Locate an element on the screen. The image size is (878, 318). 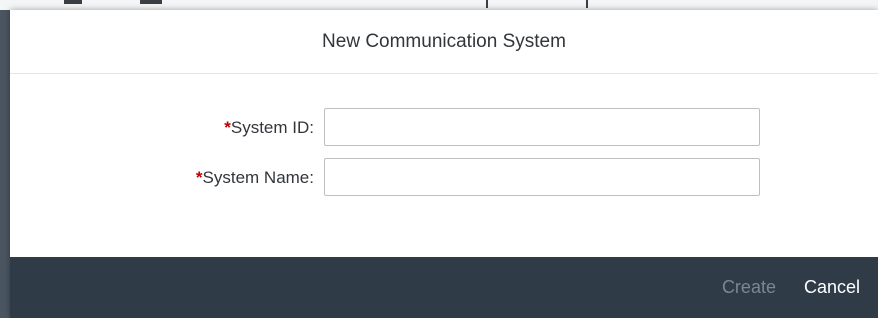
dialog-title: New Communication System is located at coordinates (444, 41).